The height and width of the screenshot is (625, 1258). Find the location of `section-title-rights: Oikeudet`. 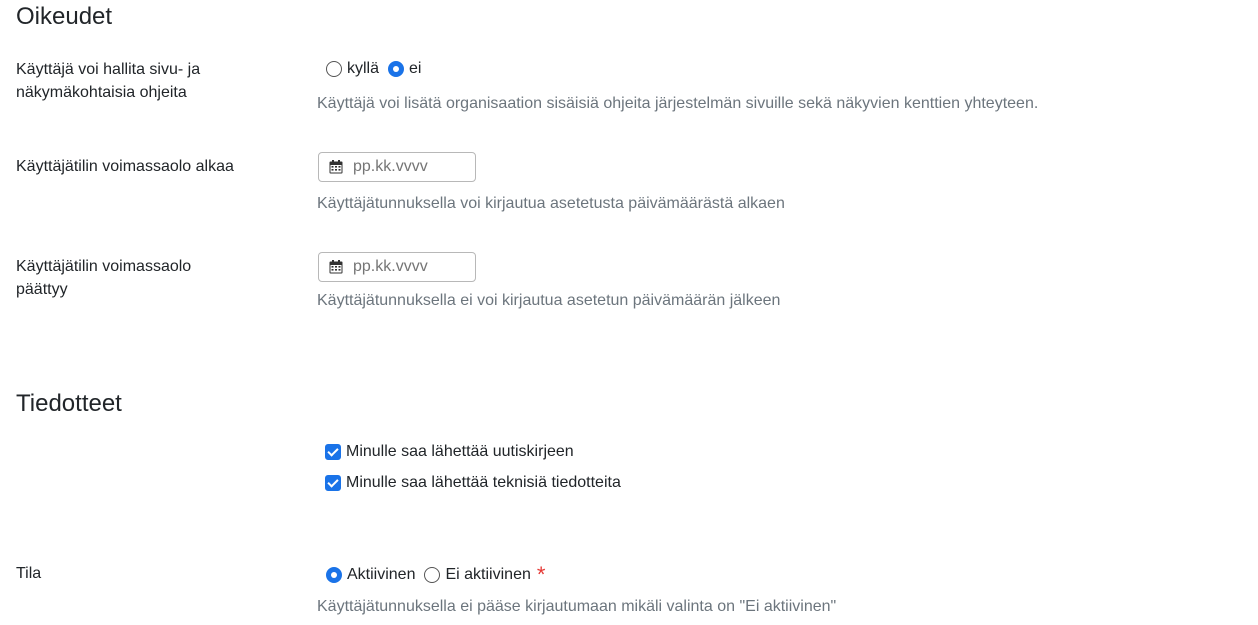

section-title-rights: Oikeudet is located at coordinates (64, 16).